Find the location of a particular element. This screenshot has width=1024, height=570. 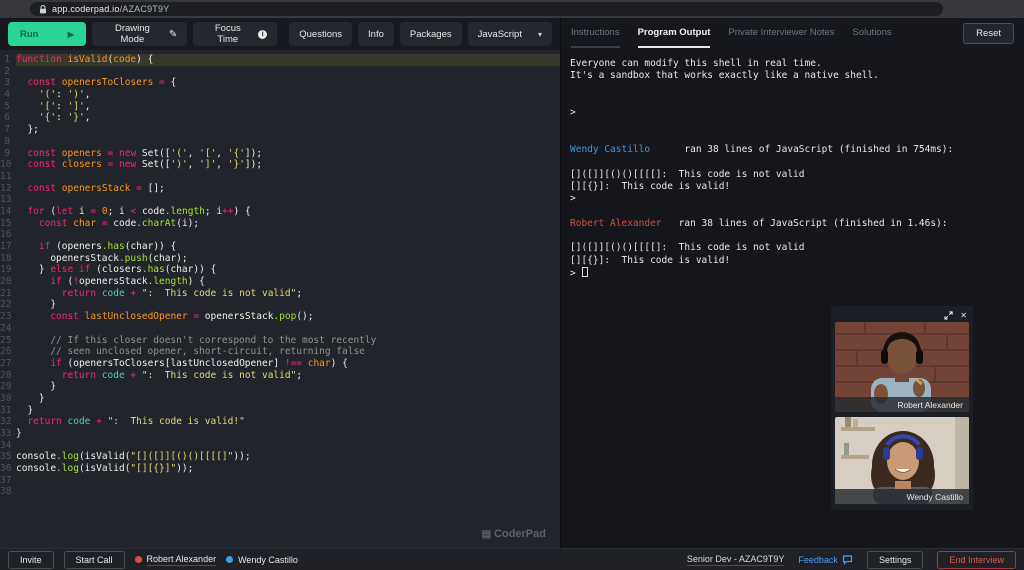

end-interview-button: End Interview is located at coordinates (976, 559).